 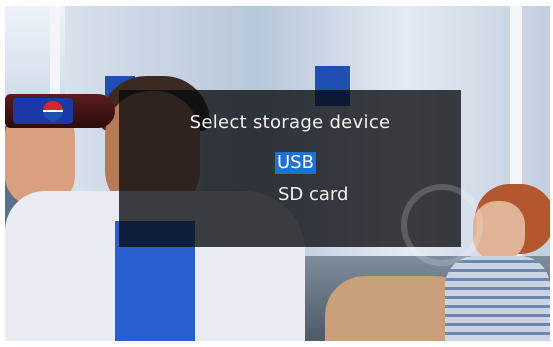 What do you see at coordinates (313, 195) in the screenshot?
I see `option-sd-card: SD card` at bounding box center [313, 195].